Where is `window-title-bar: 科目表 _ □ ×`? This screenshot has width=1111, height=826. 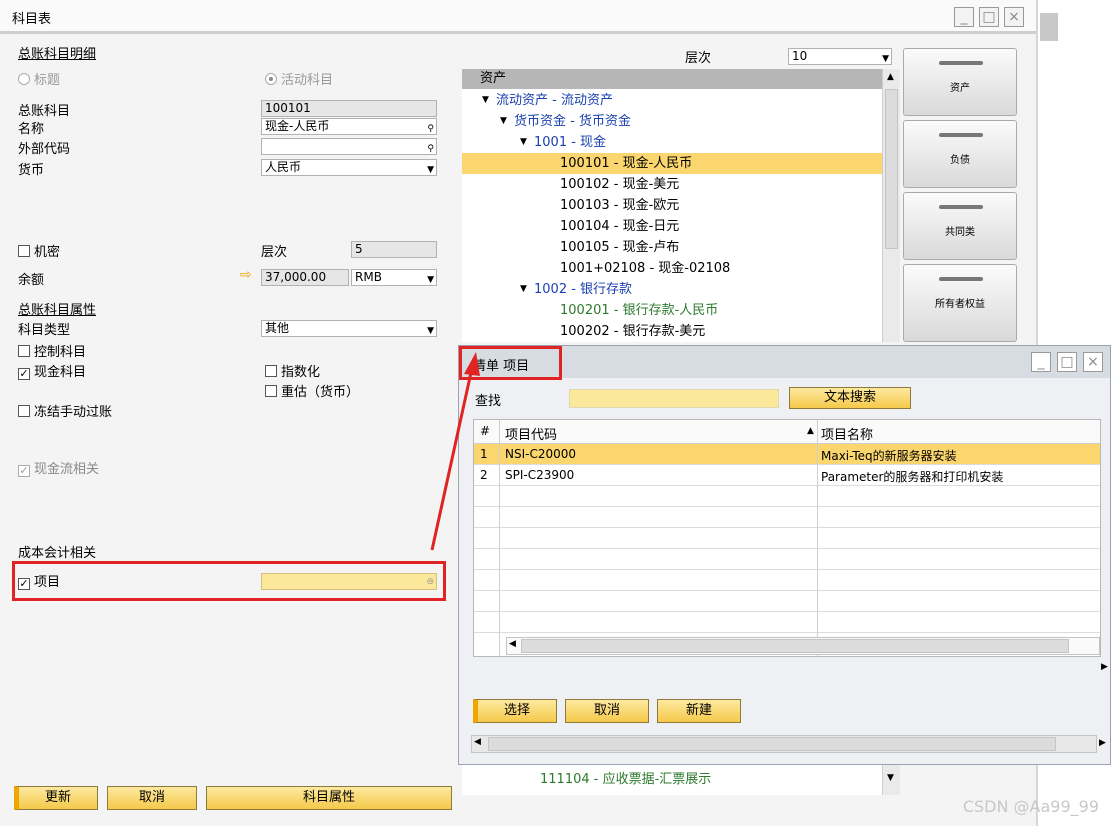
window-title-bar: 科目表 _ □ × is located at coordinates (518, 17).